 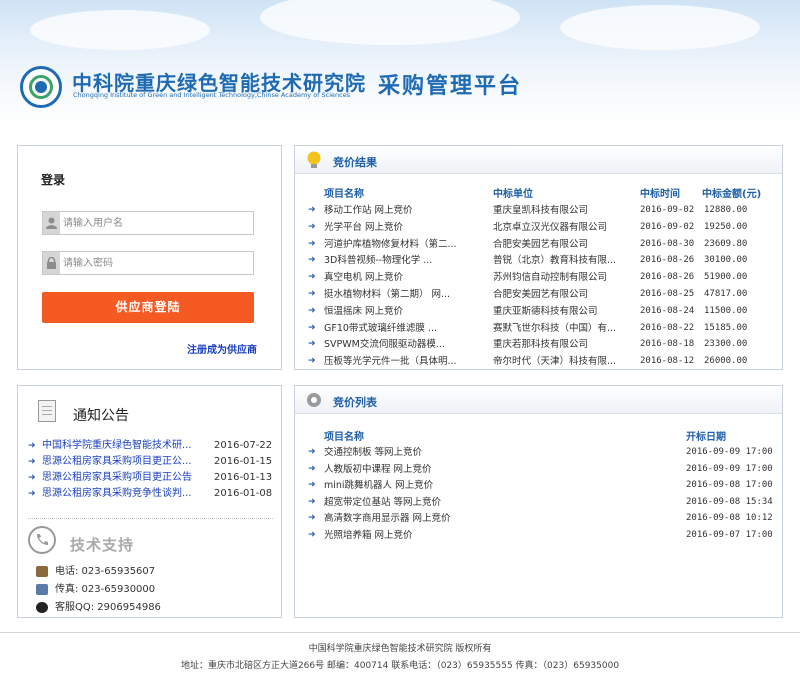 I want to click on divider, so click(x=150, y=518).